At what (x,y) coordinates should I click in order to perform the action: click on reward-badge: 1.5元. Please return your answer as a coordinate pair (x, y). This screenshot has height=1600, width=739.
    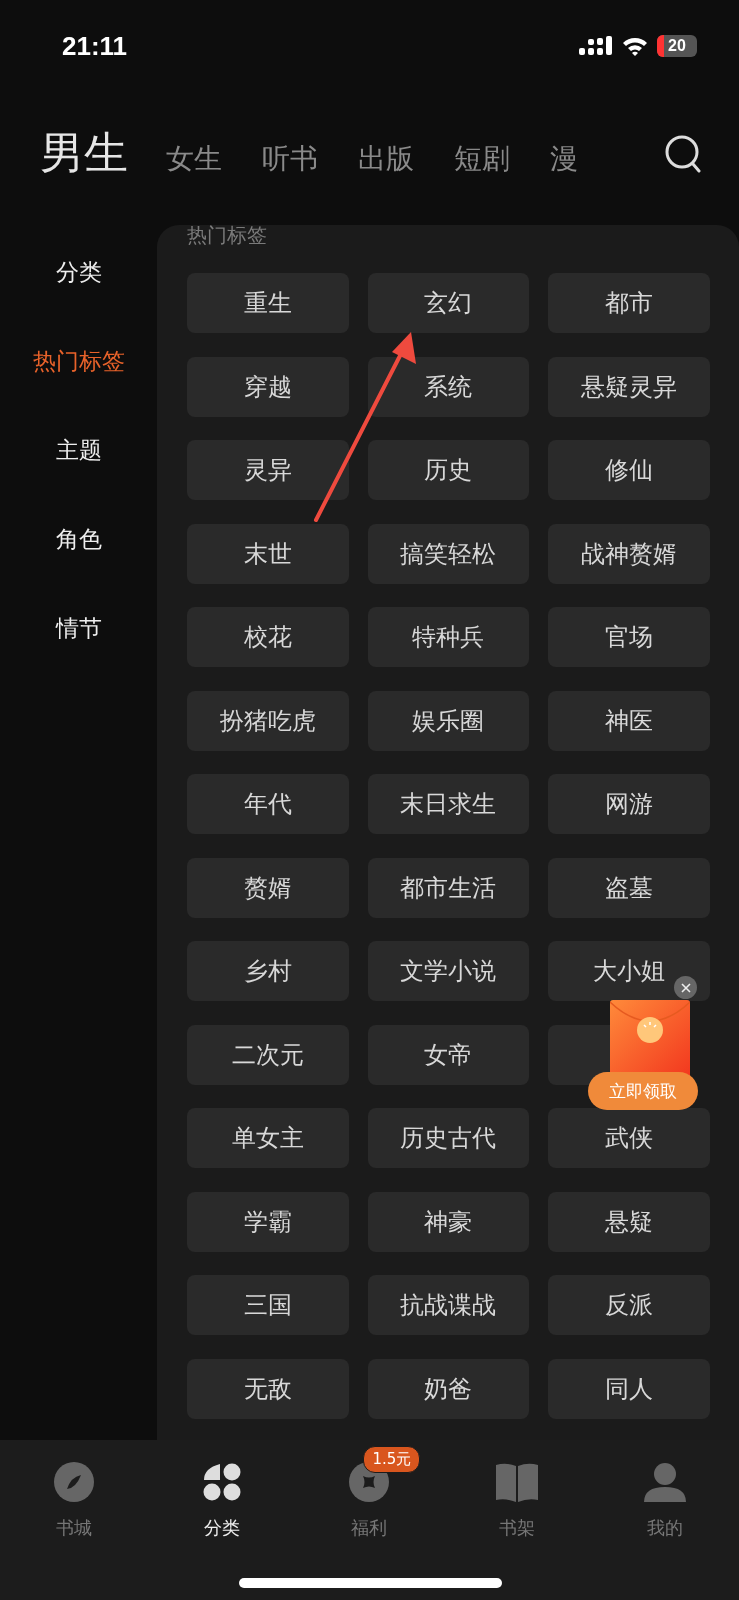
    Looking at the image, I should click on (392, 1459).